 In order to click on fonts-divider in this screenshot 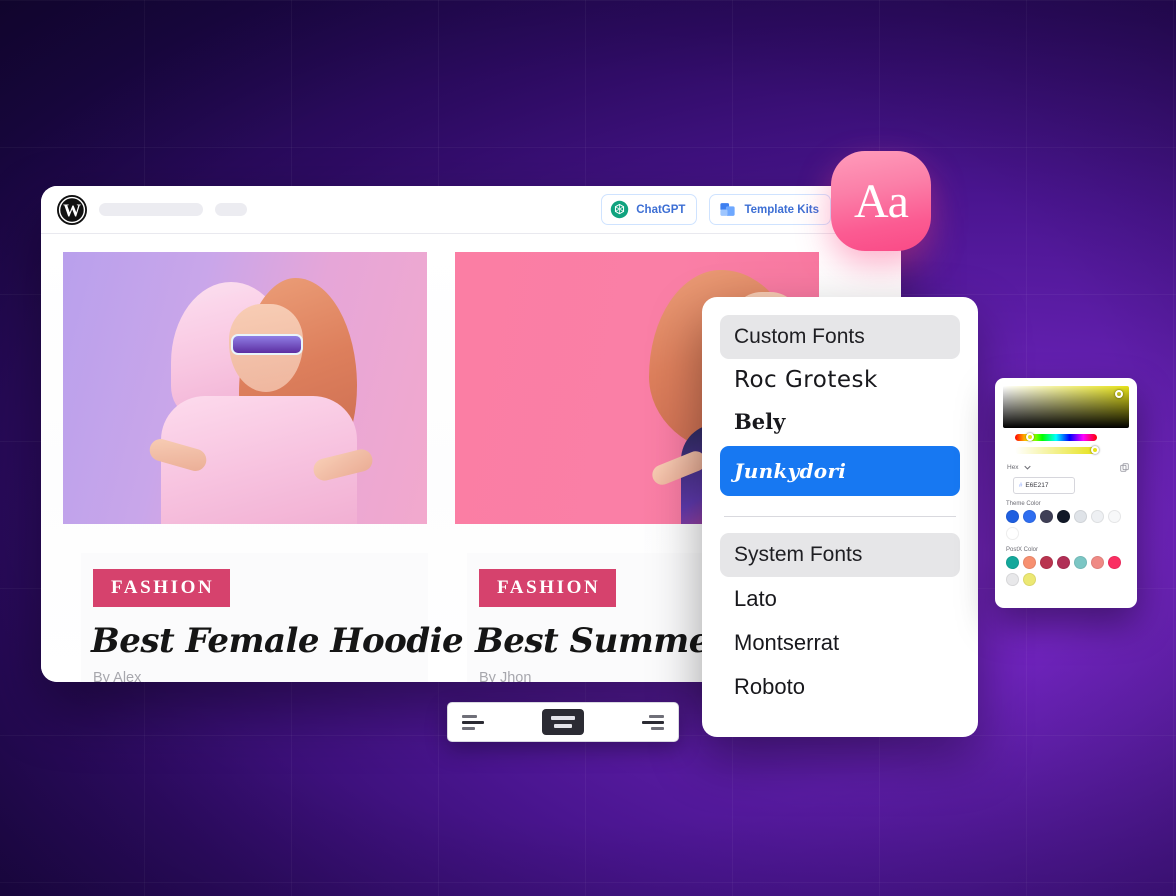, I will do `click(840, 516)`.